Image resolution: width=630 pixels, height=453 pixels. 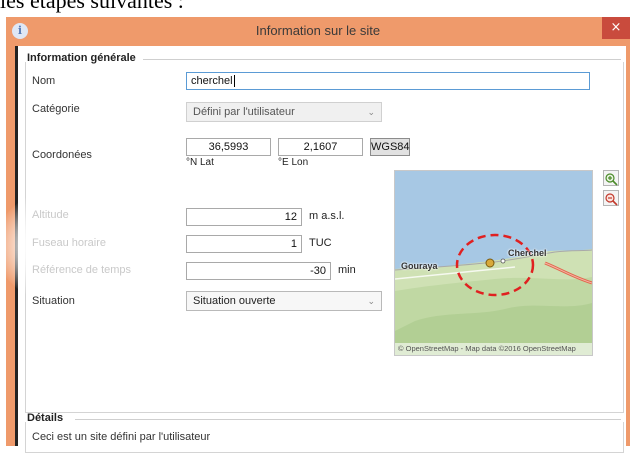 I want to click on datum-button: WGS84, so click(x=390, y=147).